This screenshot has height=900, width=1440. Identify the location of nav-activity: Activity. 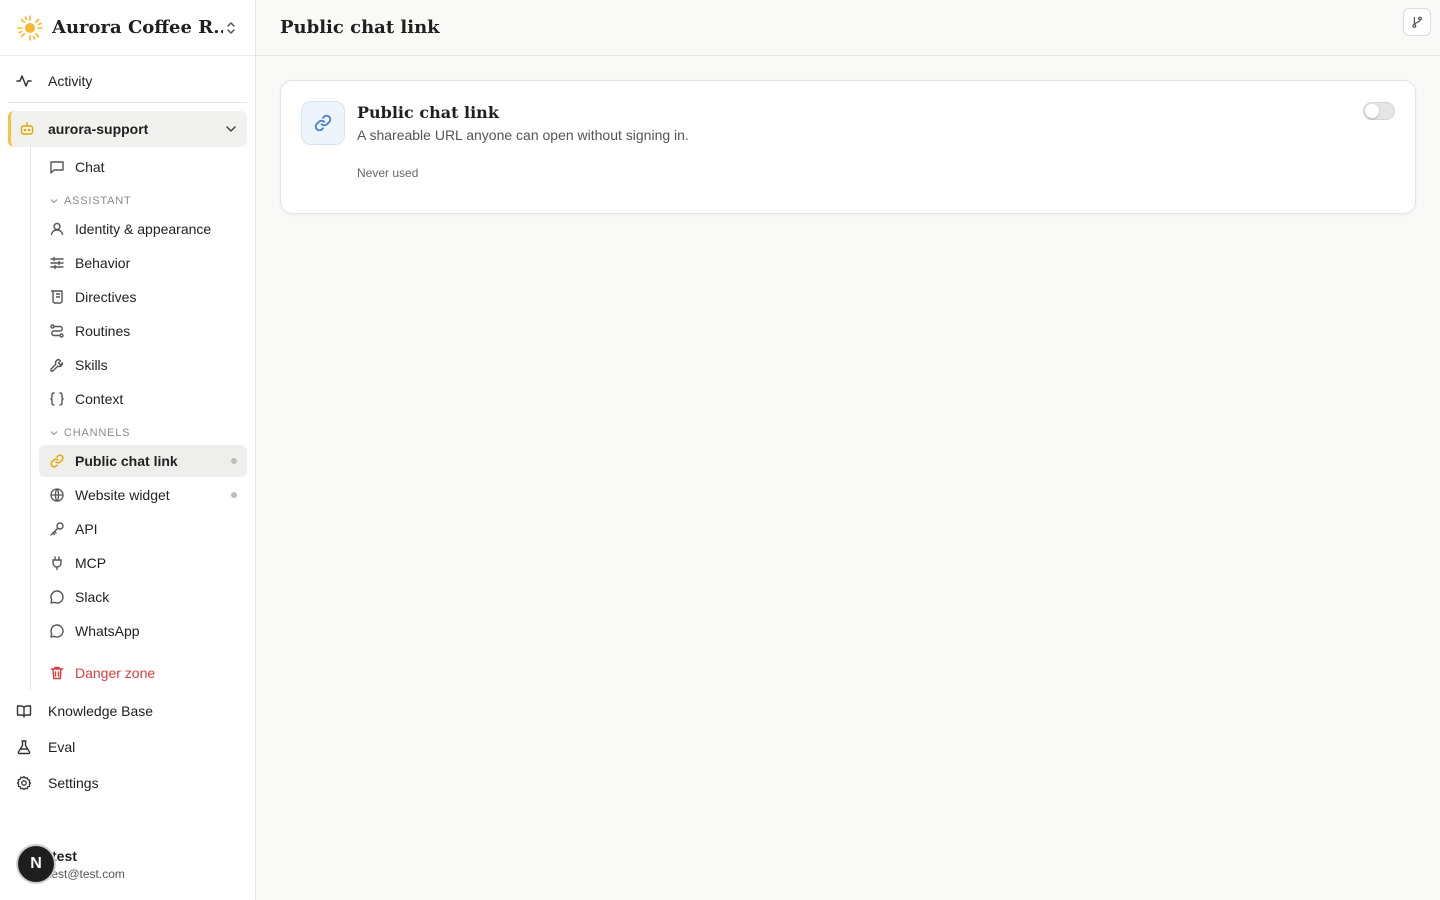
(127, 81).